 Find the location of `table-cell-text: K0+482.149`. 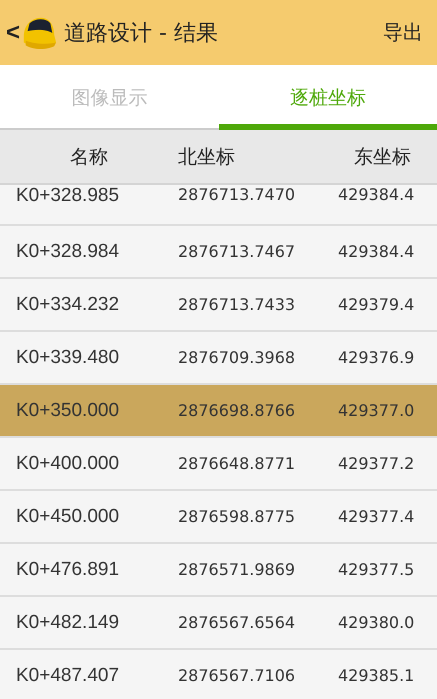

table-cell-text: K0+482.149 is located at coordinates (67, 623).